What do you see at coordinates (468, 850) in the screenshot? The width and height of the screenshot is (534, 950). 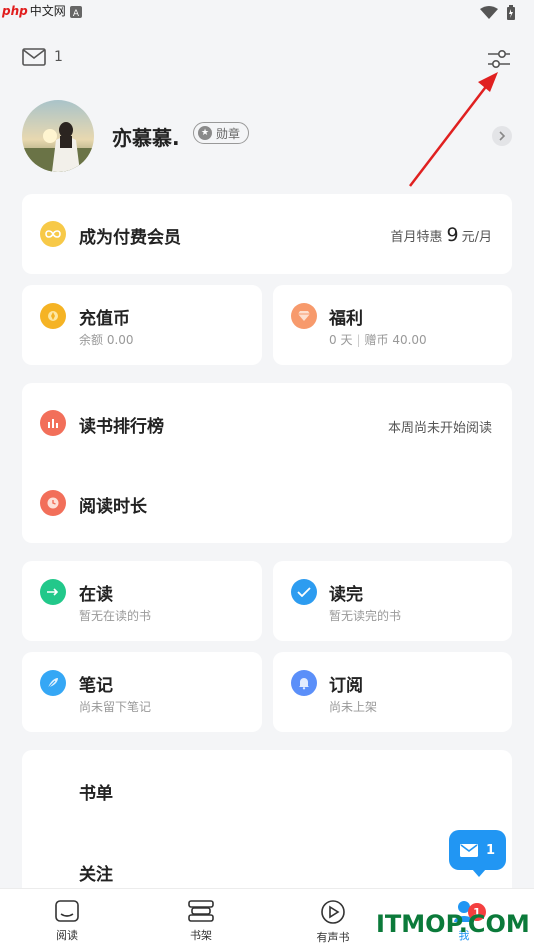 I see `mail-filled-icon` at bounding box center [468, 850].